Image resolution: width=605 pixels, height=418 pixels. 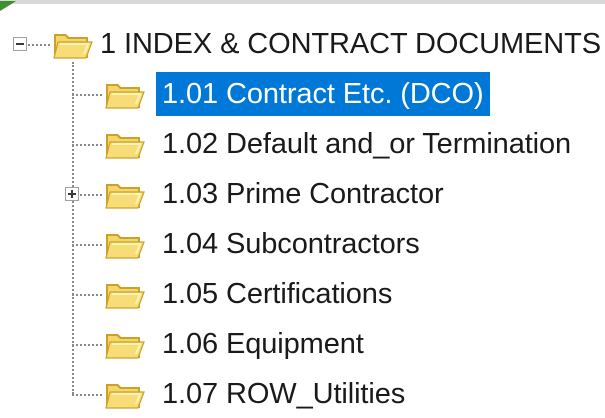 I want to click on tree-node-label: 1.07 ROW_Utilities, so click(x=284, y=394).